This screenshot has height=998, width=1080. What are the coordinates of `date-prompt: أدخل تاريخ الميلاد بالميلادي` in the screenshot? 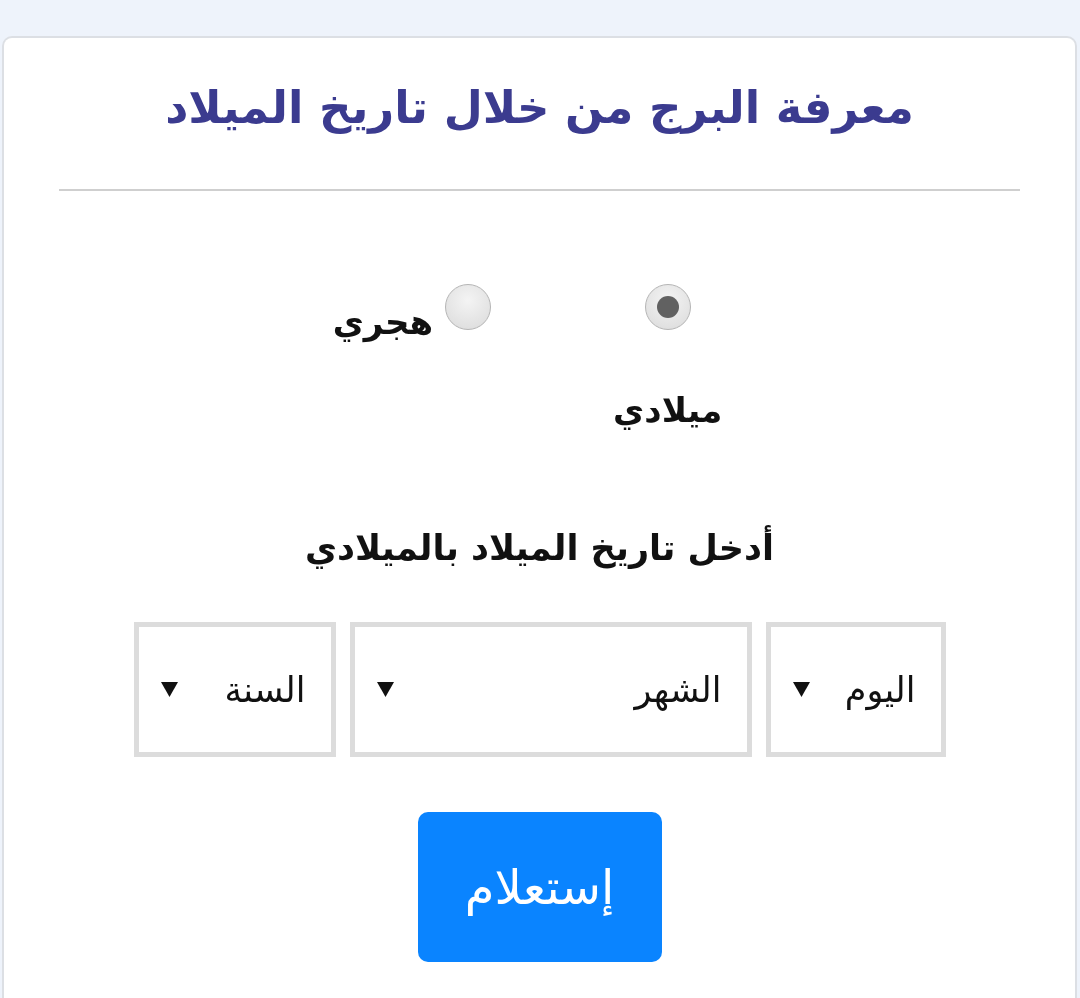 It's located at (539, 548).